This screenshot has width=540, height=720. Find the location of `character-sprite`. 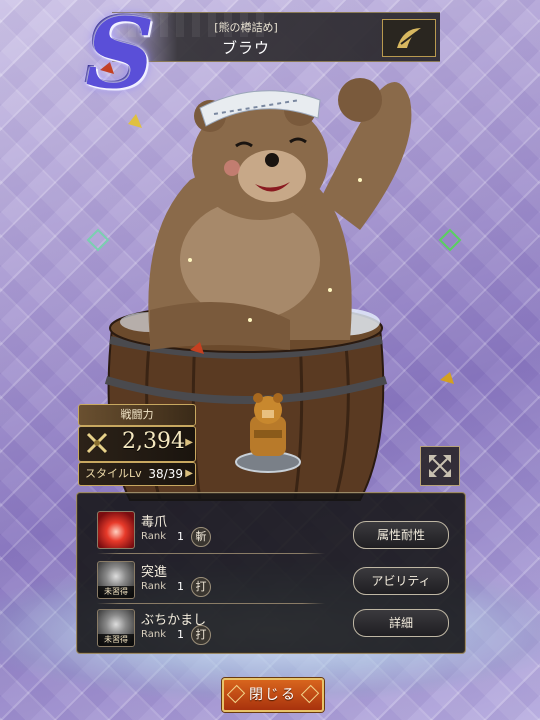

character-sprite is located at coordinates (268, 433).